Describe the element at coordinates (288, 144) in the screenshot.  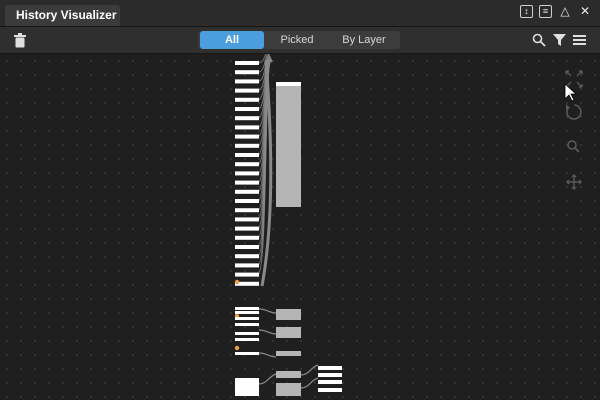
I see `merged-node` at that location.